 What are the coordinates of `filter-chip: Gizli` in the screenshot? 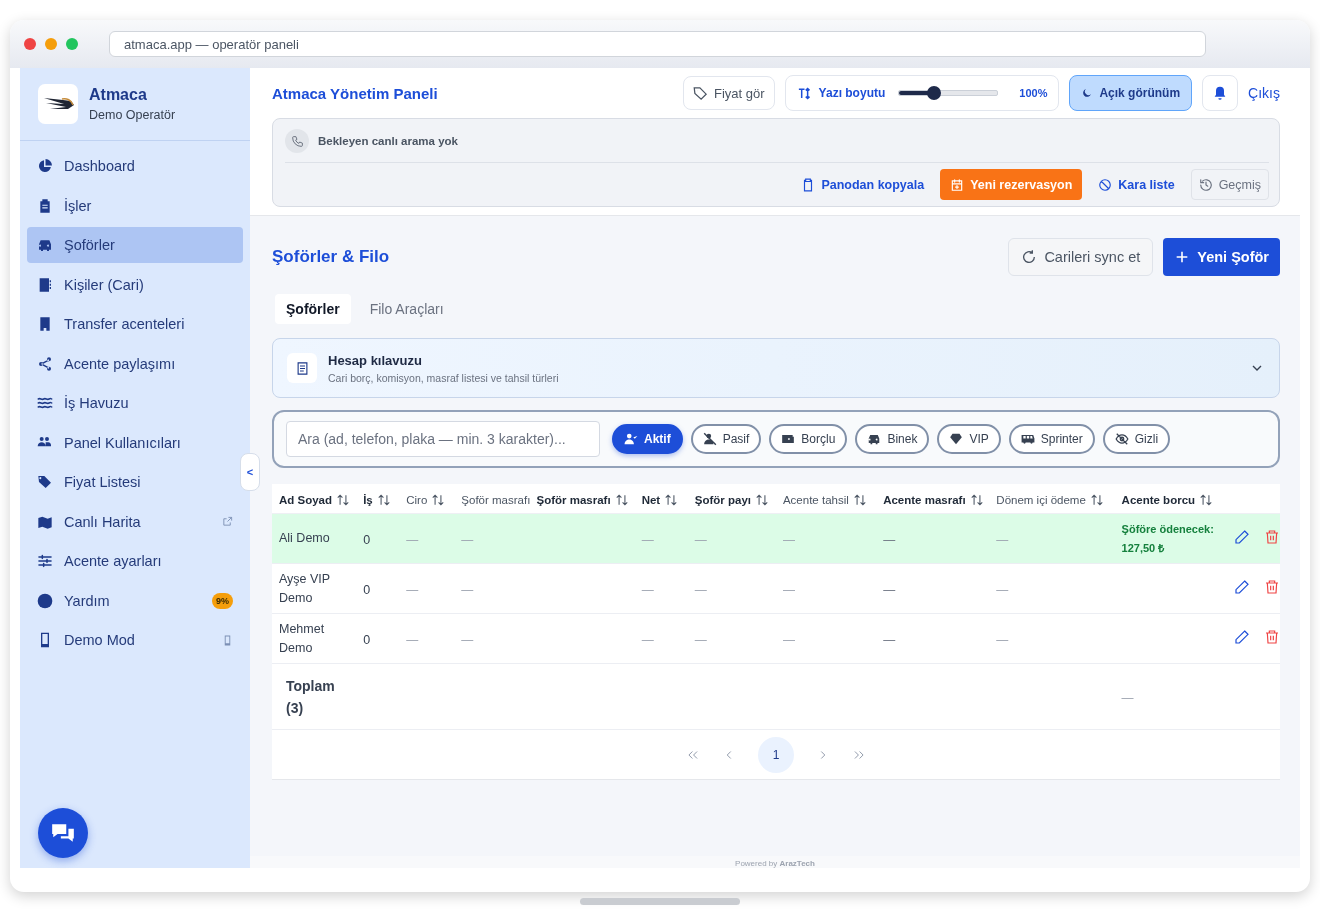 It's located at (1136, 439).